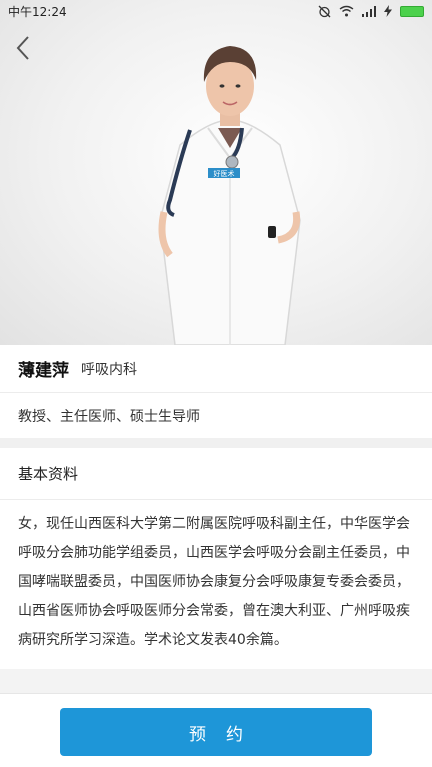 This screenshot has height=767, width=432. Describe the element at coordinates (216, 474) in the screenshot. I see `profile-heading: 基本资料` at that location.